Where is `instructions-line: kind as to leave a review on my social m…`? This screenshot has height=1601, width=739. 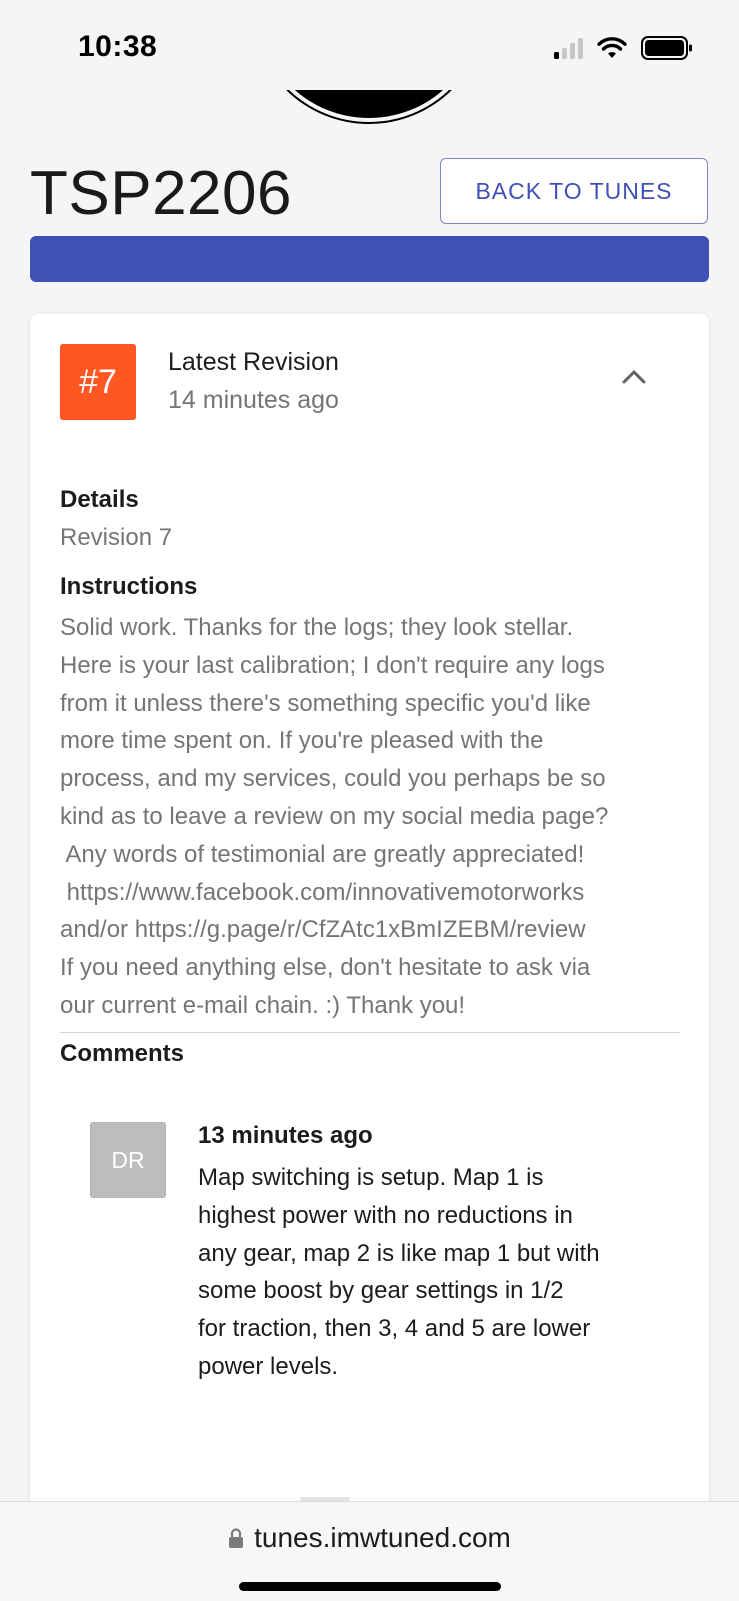
instructions-line: kind as to leave a review on my social m… is located at coordinates (334, 816).